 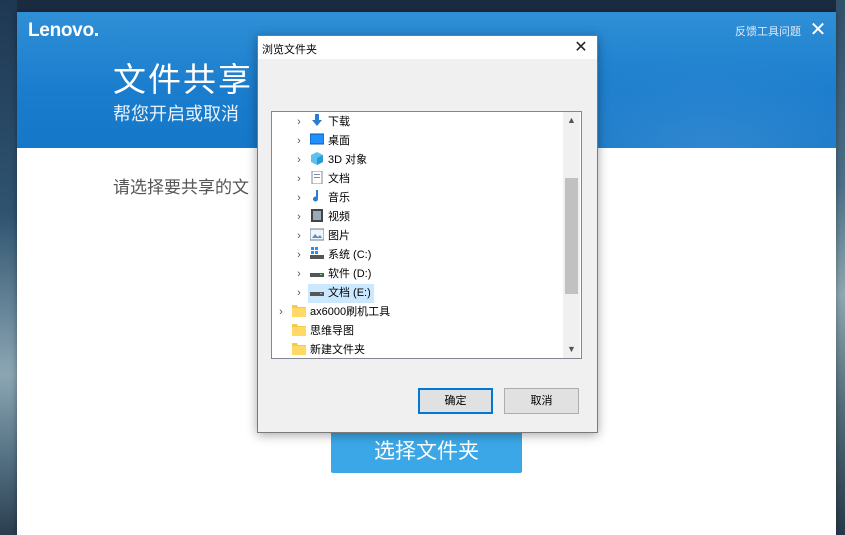 I want to click on dialog-close-button: ✕, so click(x=581, y=48).